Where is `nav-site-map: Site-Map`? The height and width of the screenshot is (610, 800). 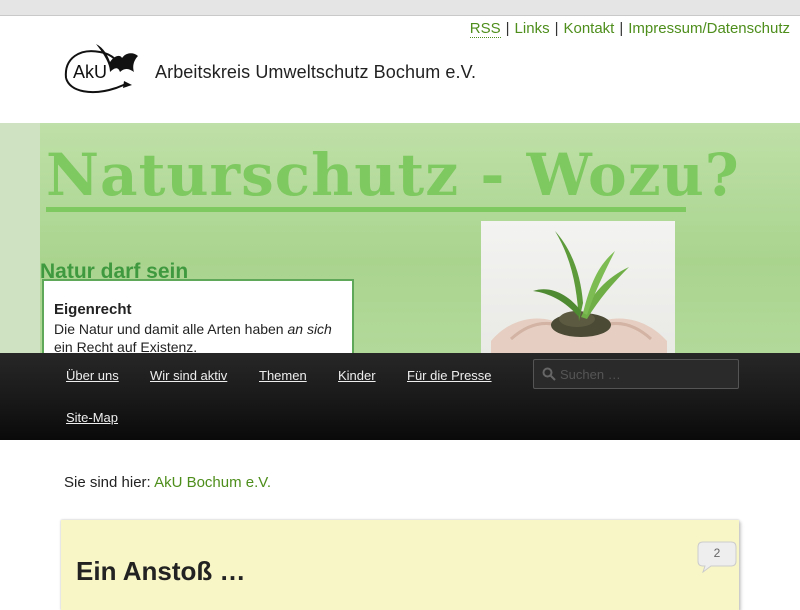 nav-site-map: Site-Map is located at coordinates (92, 417).